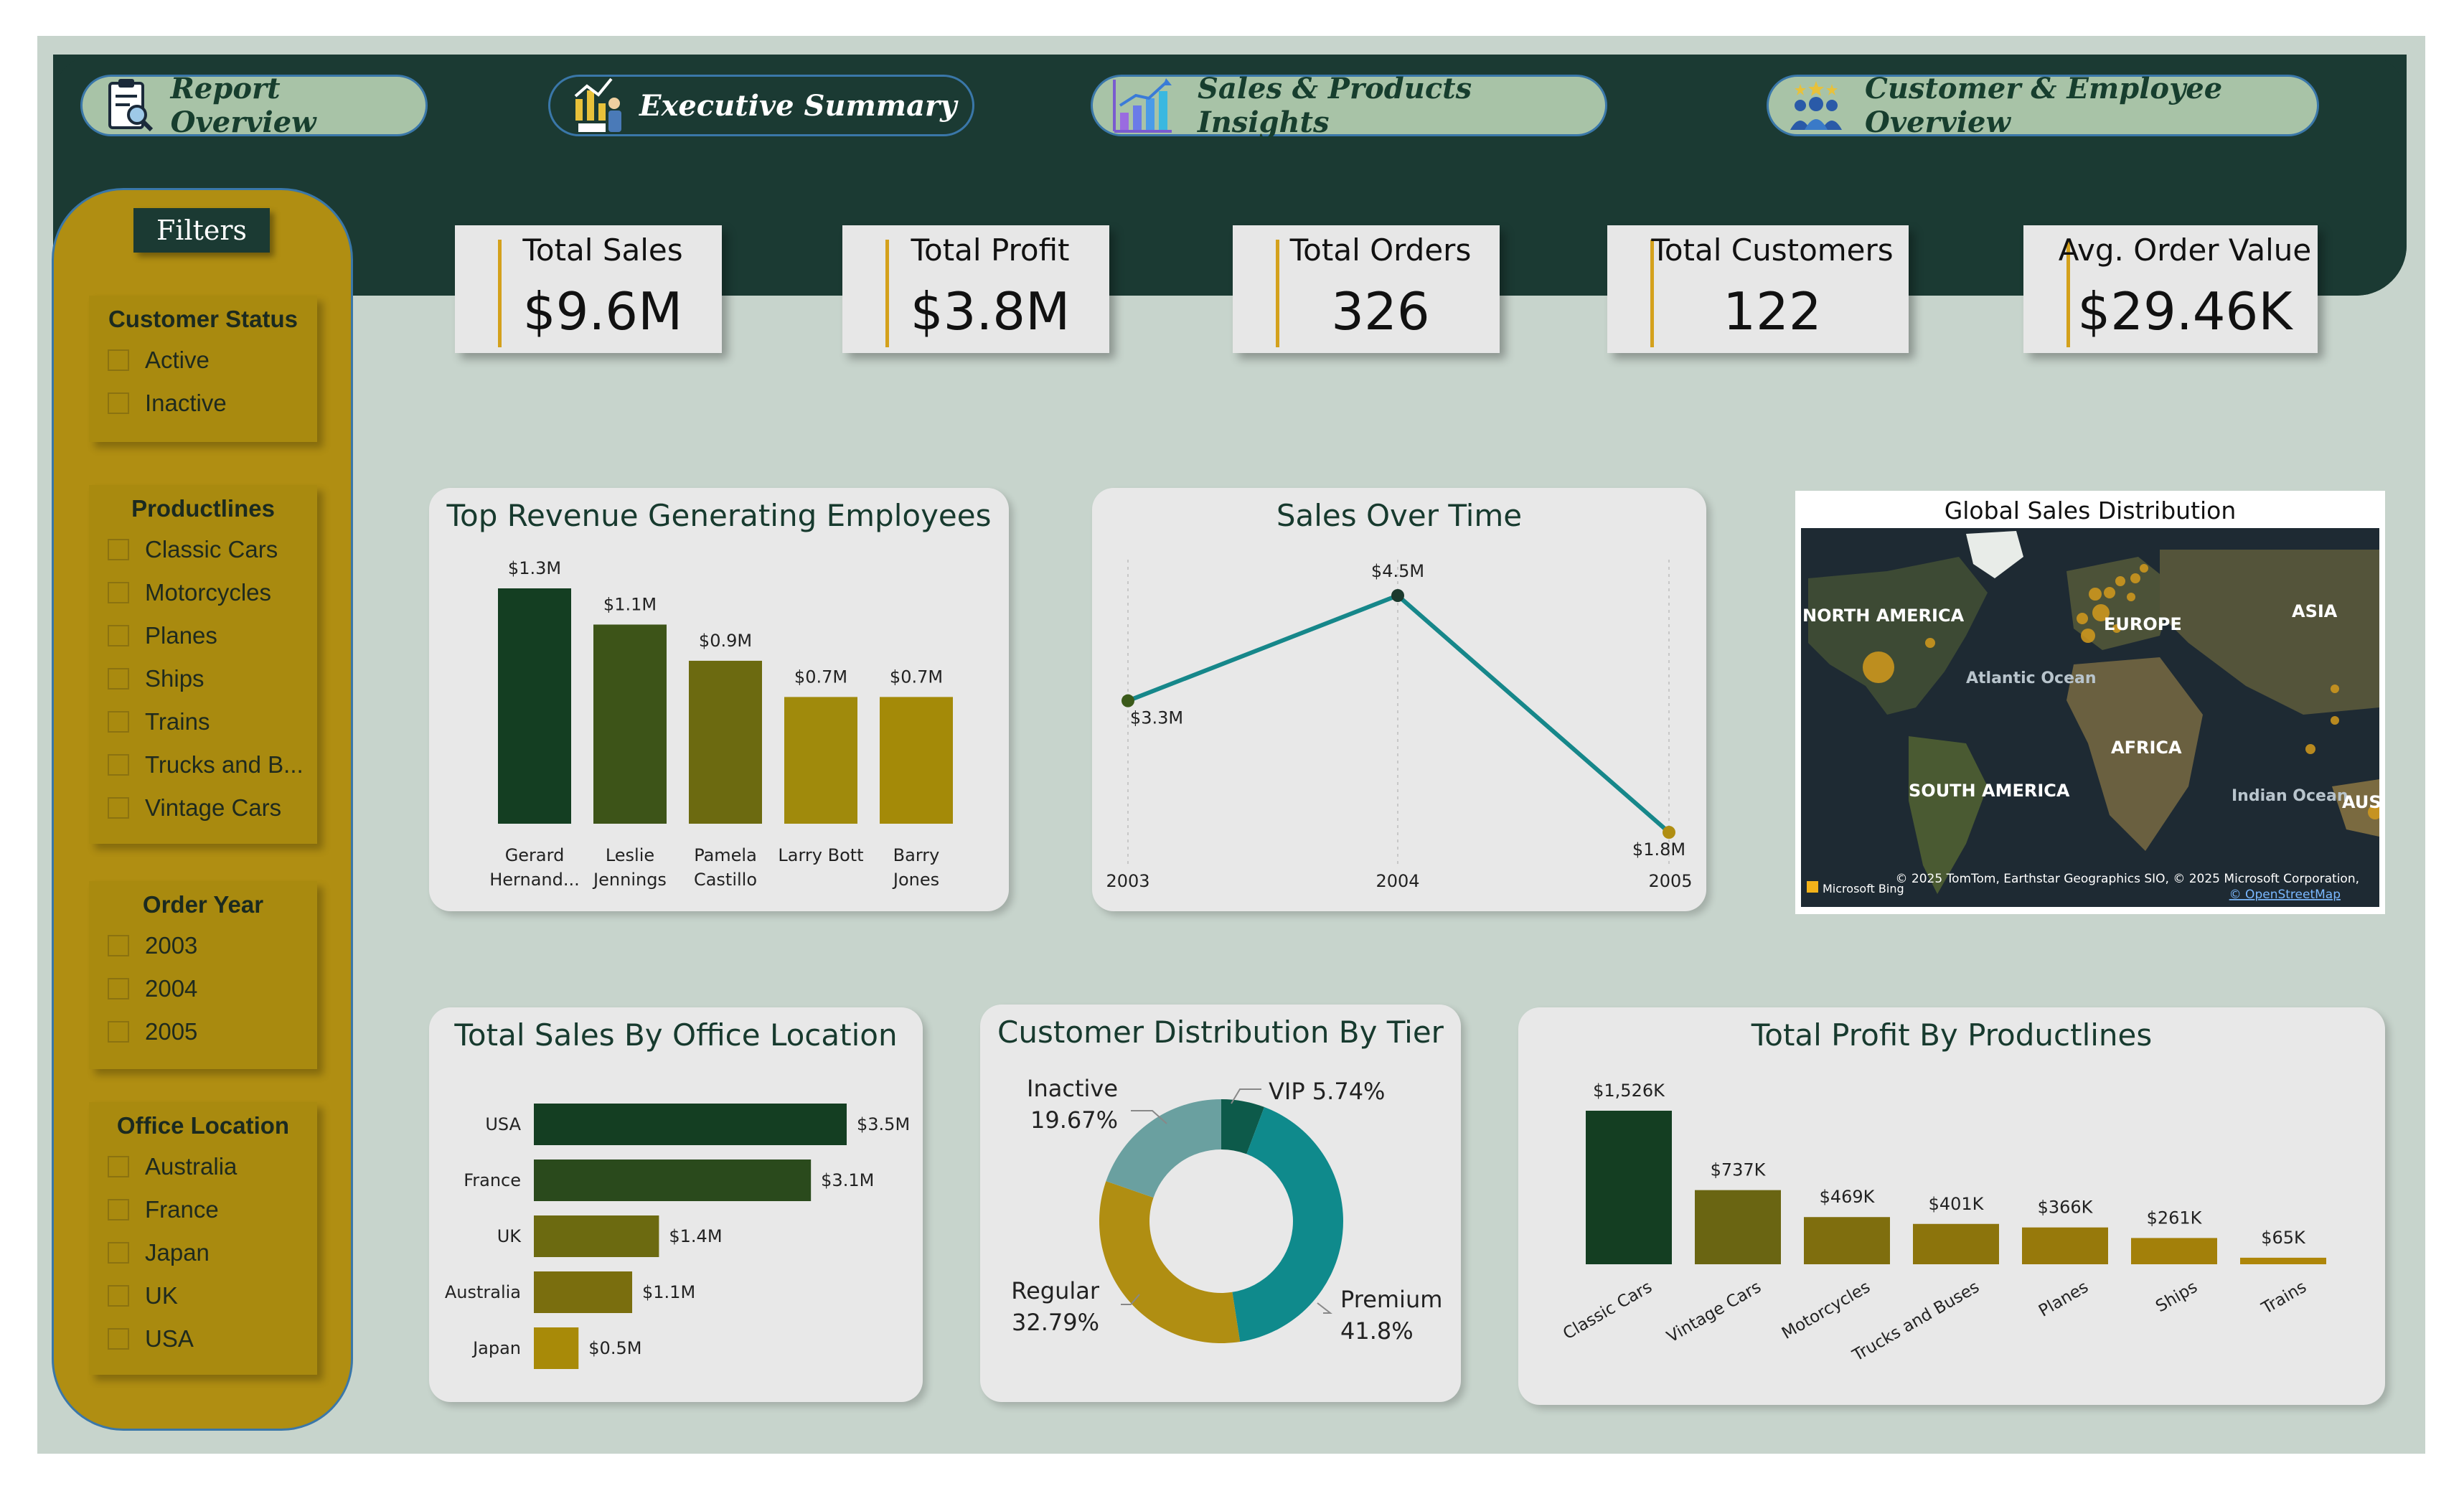 The width and height of the screenshot is (2464, 1491). I want to click on x-tick-label: 2004, so click(1397, 881).